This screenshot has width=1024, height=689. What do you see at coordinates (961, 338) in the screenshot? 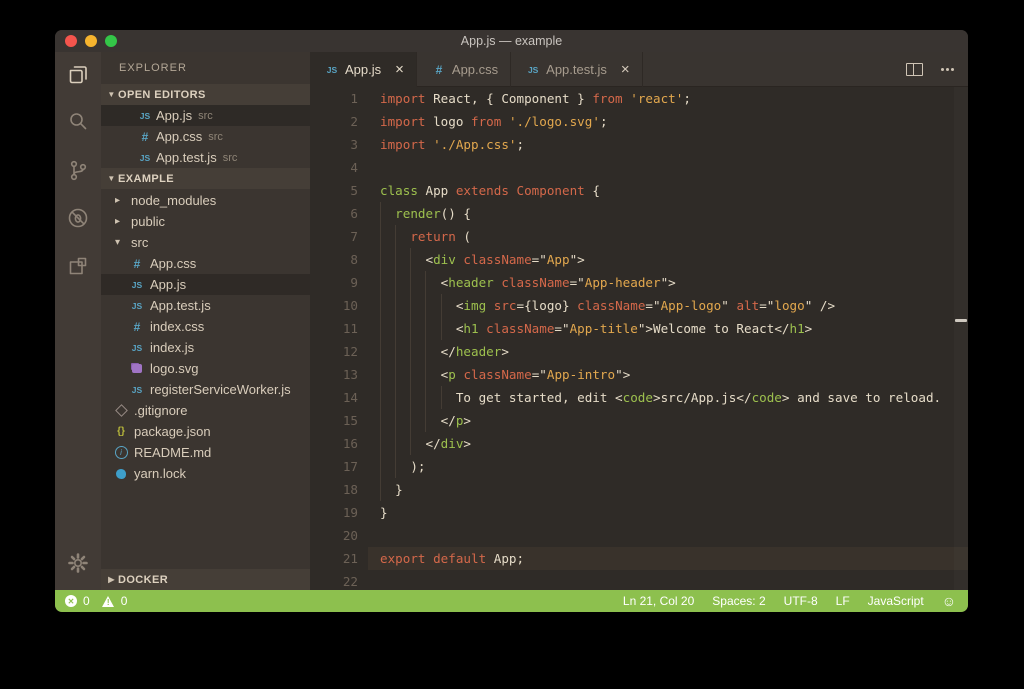
I see `scrollbar` at bounding box center [961, 338].